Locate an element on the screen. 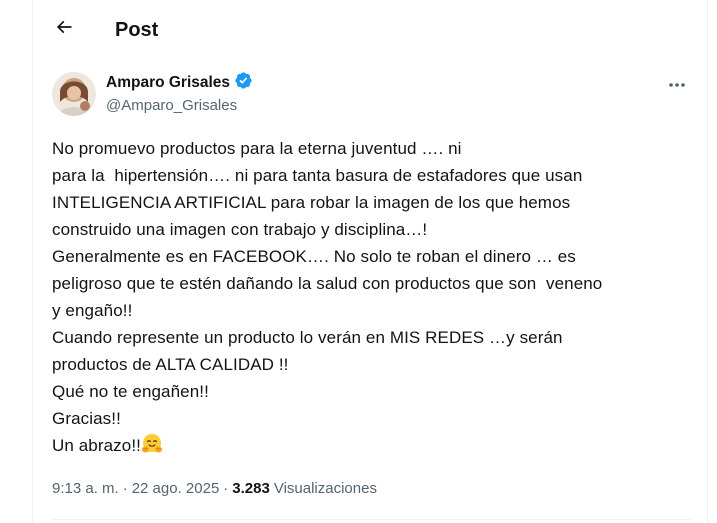  more-options-button is located at coordinates (677, 84).